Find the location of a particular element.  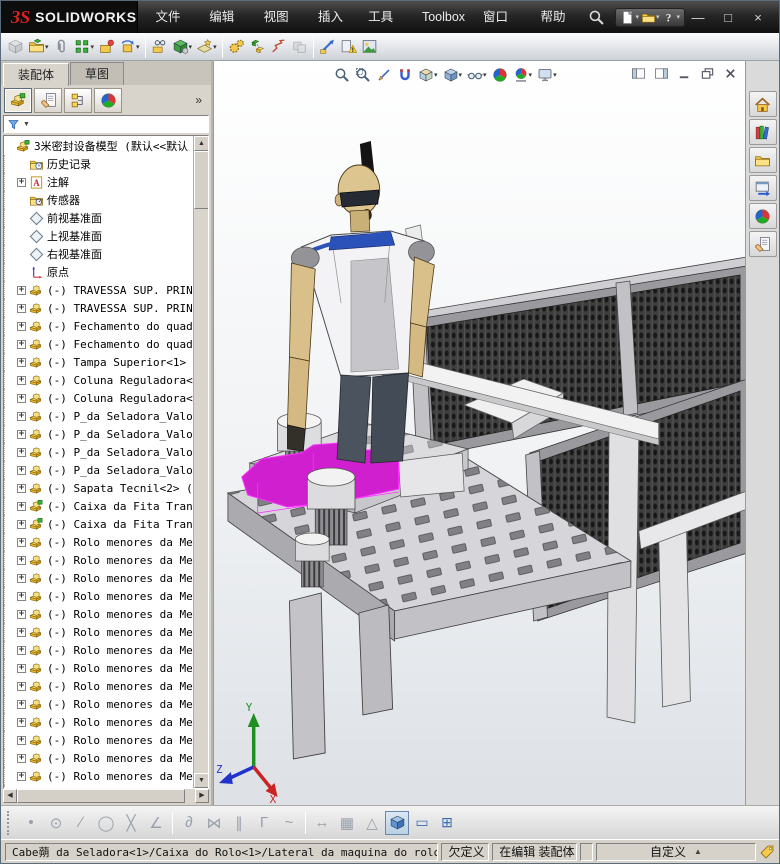

tree-item: 前视基准面 is located at coordinates (98, 218).